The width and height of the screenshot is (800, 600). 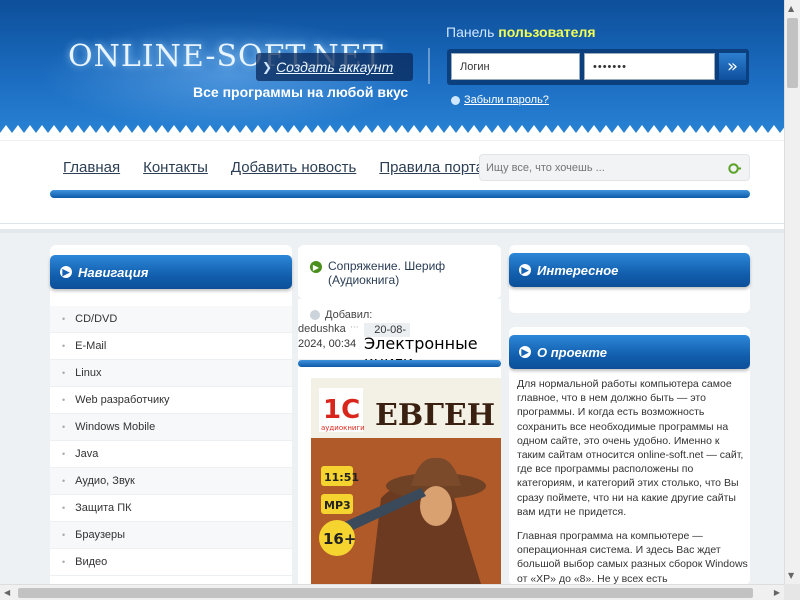 I want to click on news-header: ▶ Сопряжение. Шериф (Аудиокнига), so click(x=399, y=272).